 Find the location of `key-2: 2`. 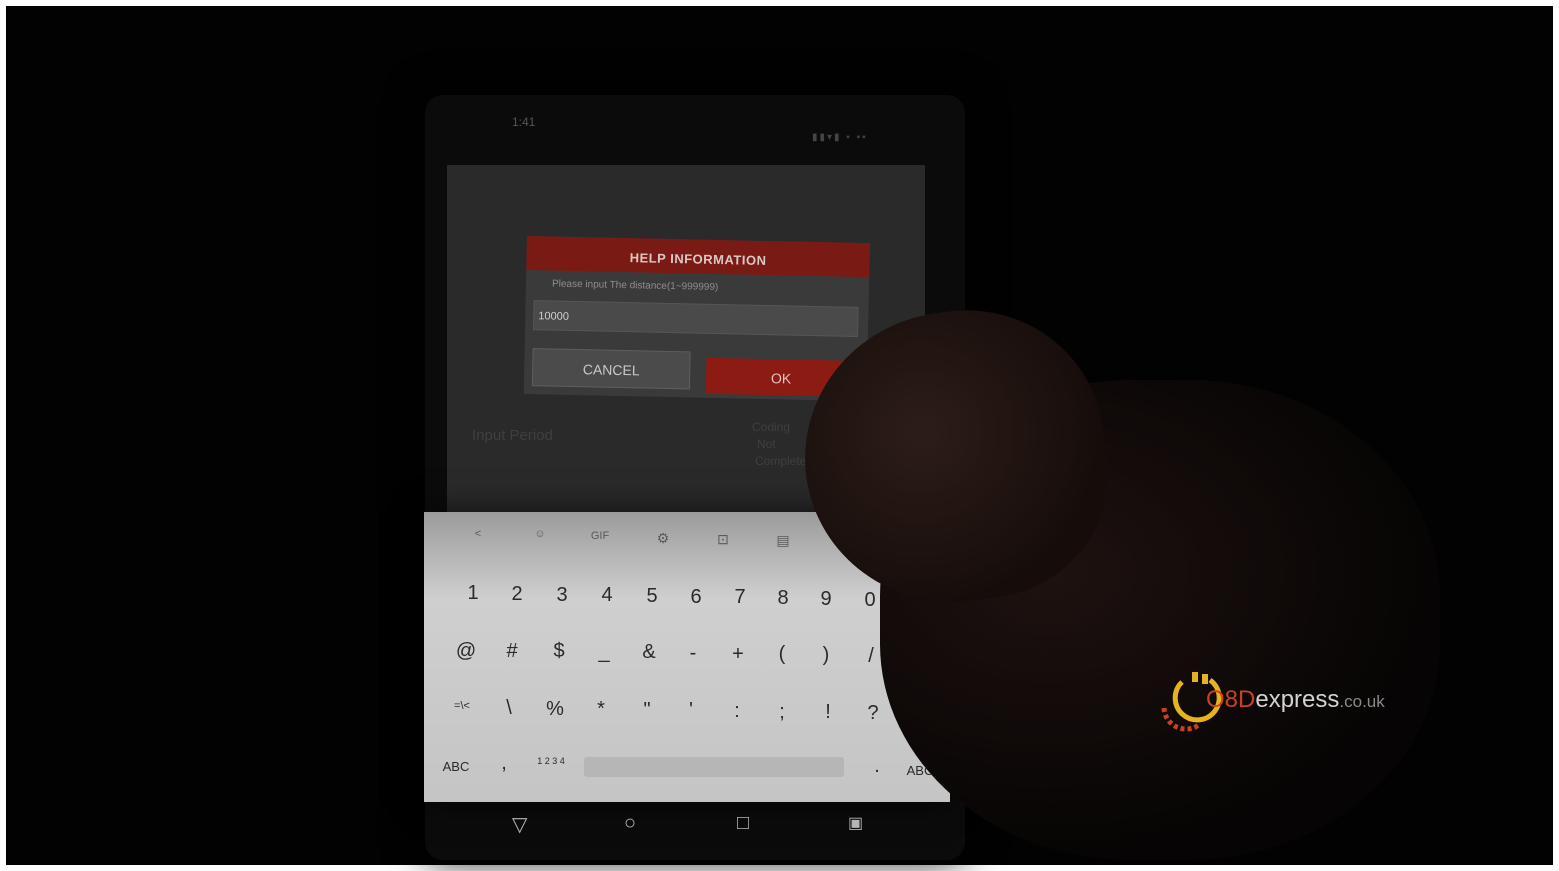

key-2: 2 is located at coordinates (517, 594).